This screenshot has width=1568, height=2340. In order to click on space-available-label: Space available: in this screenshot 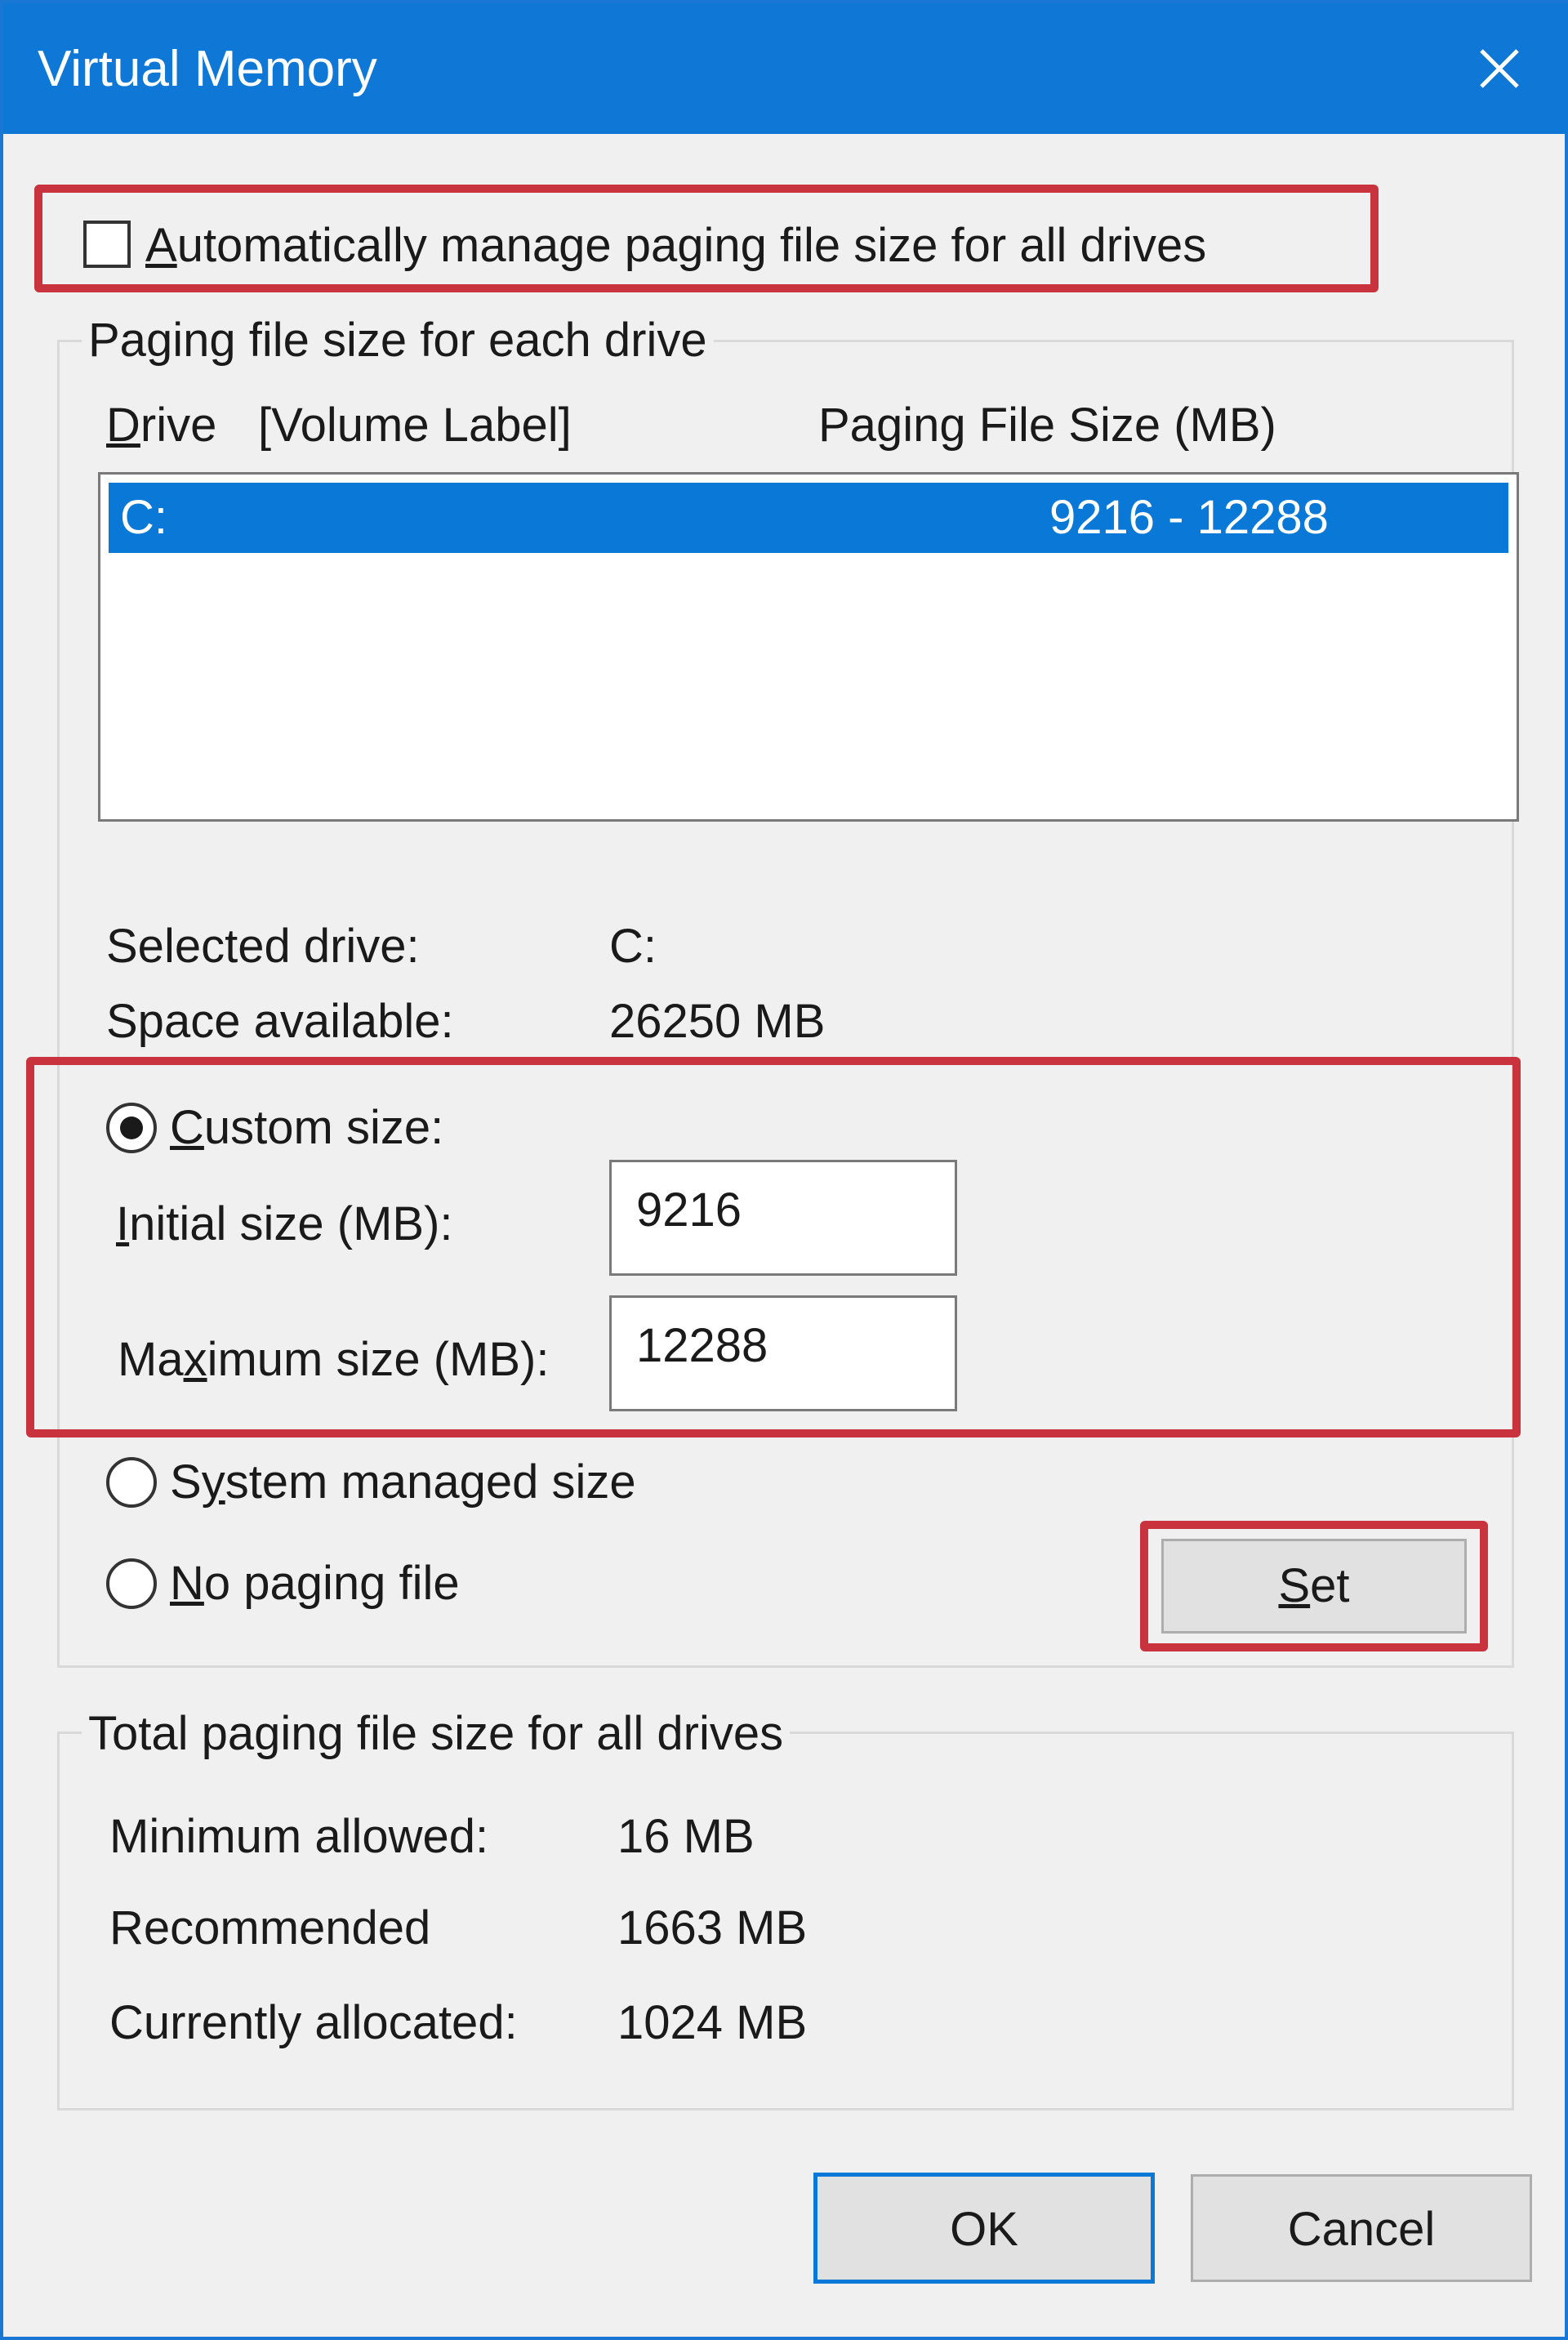, I will do `click(280, 1021)`.